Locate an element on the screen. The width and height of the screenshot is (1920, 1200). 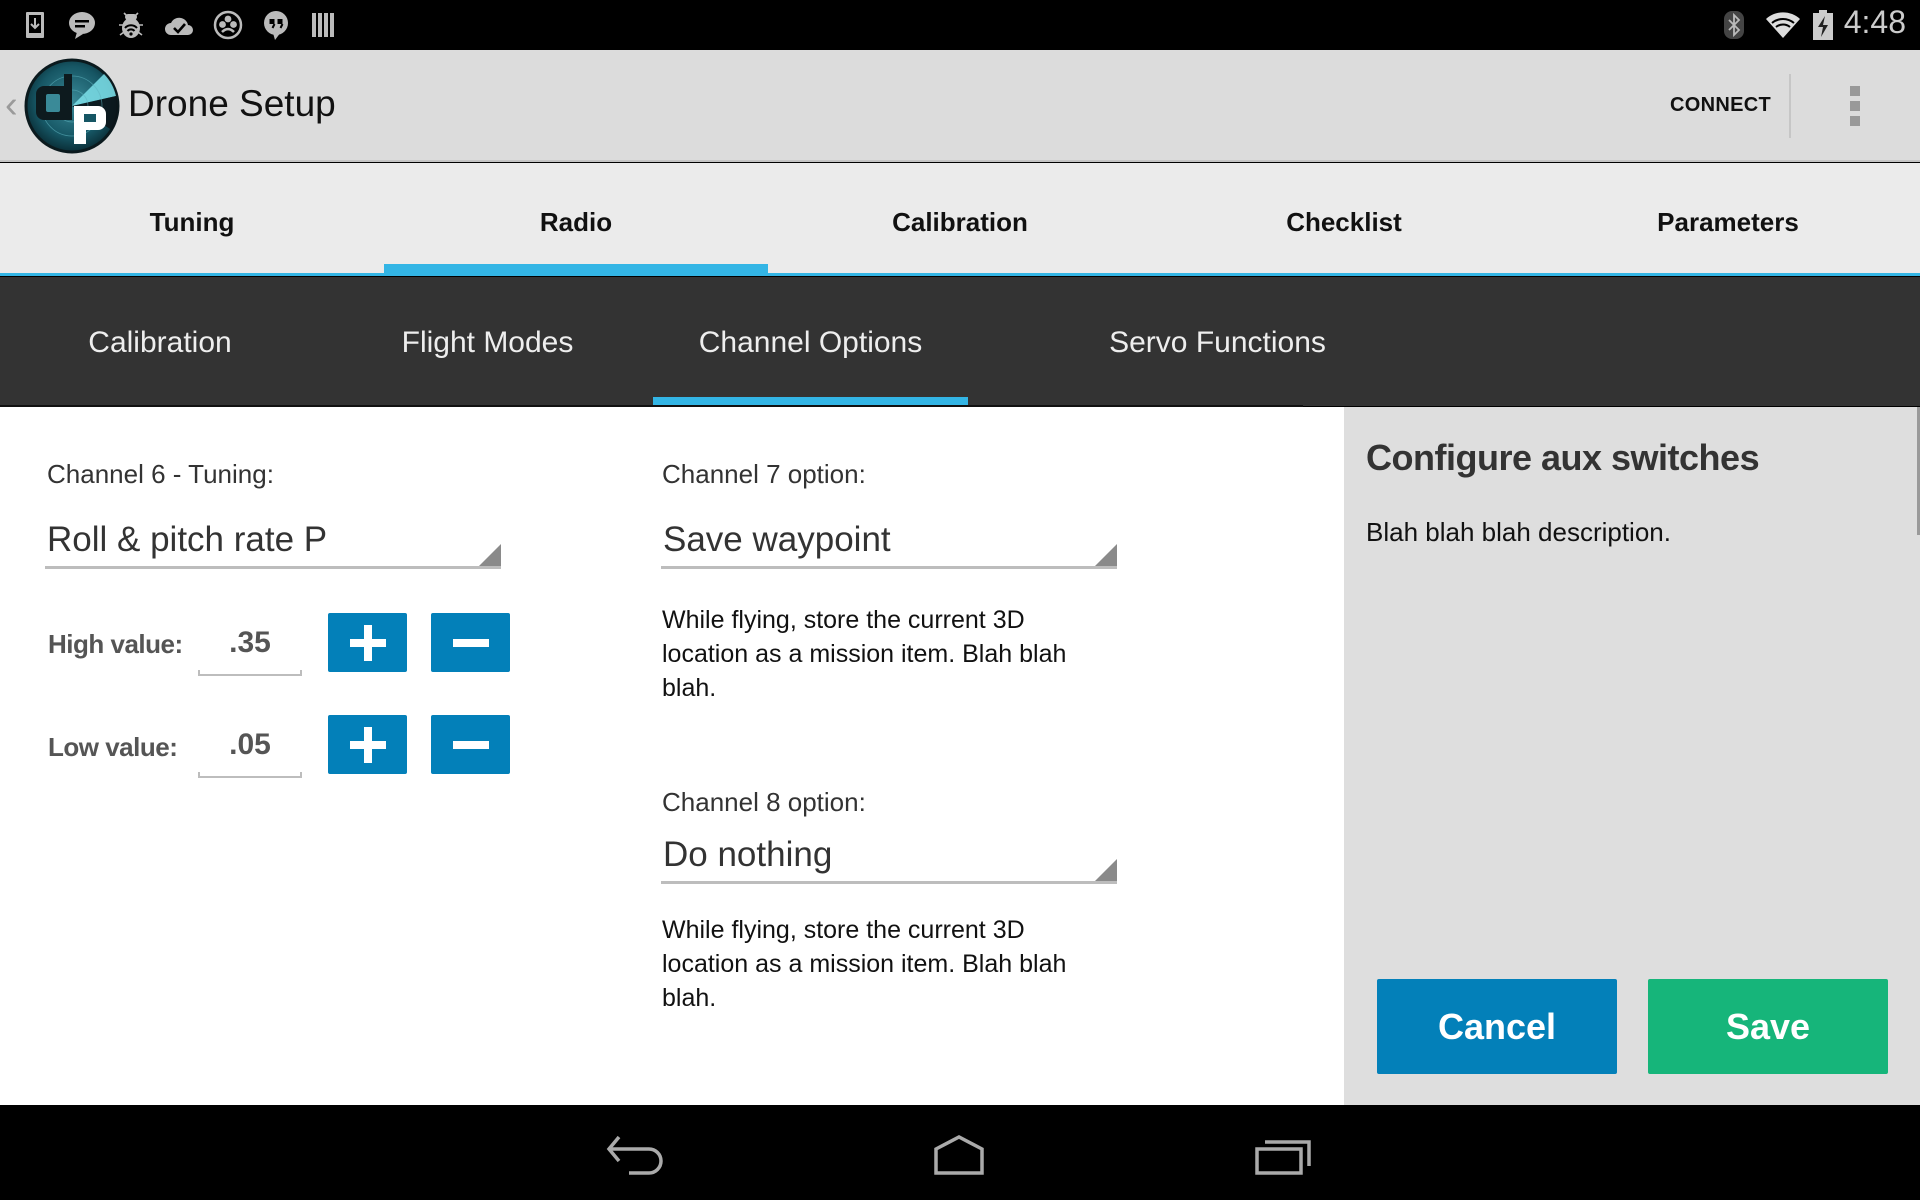
action-bar: ‹ Drone Setup CONNECT is located at coordinates (960, 106).